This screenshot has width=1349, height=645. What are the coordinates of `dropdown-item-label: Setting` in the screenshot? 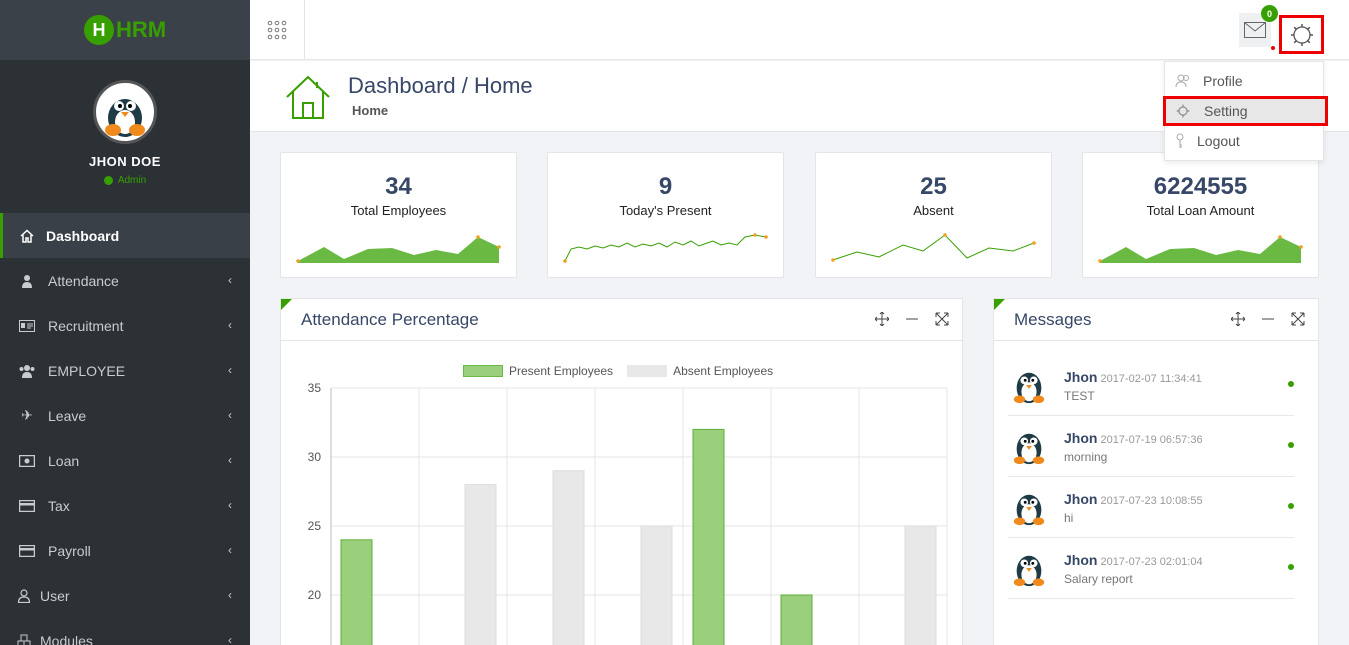 It's located at (1226, 111).